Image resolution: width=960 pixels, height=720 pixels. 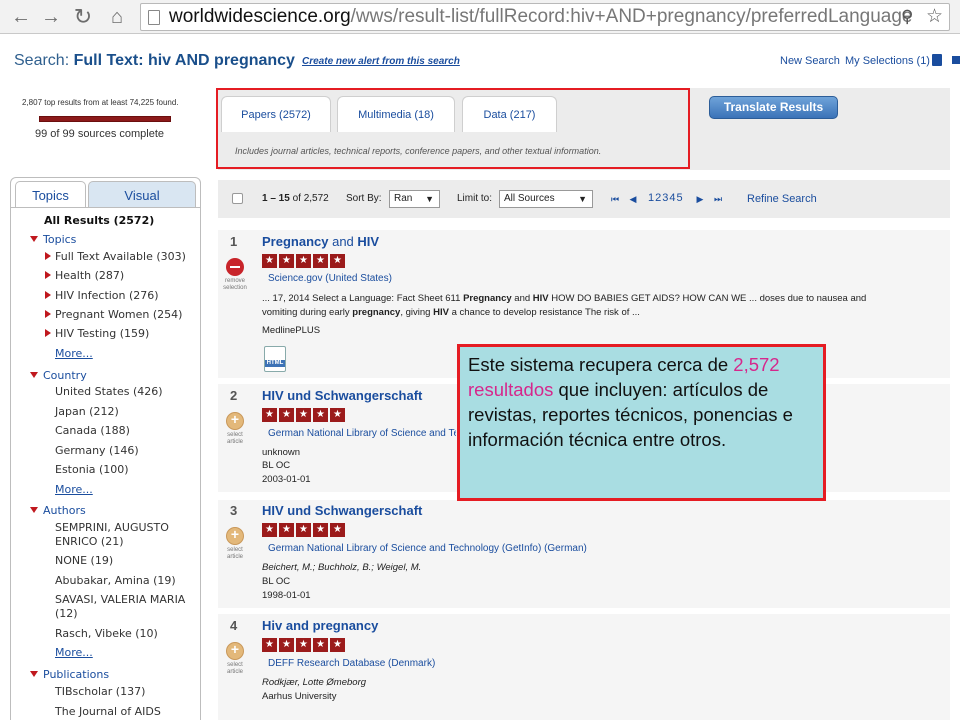 What do you see at coordinates (364, 198) in the screenshot?
I see `sort-label: Sort By:` at bounding box center [364, 198].